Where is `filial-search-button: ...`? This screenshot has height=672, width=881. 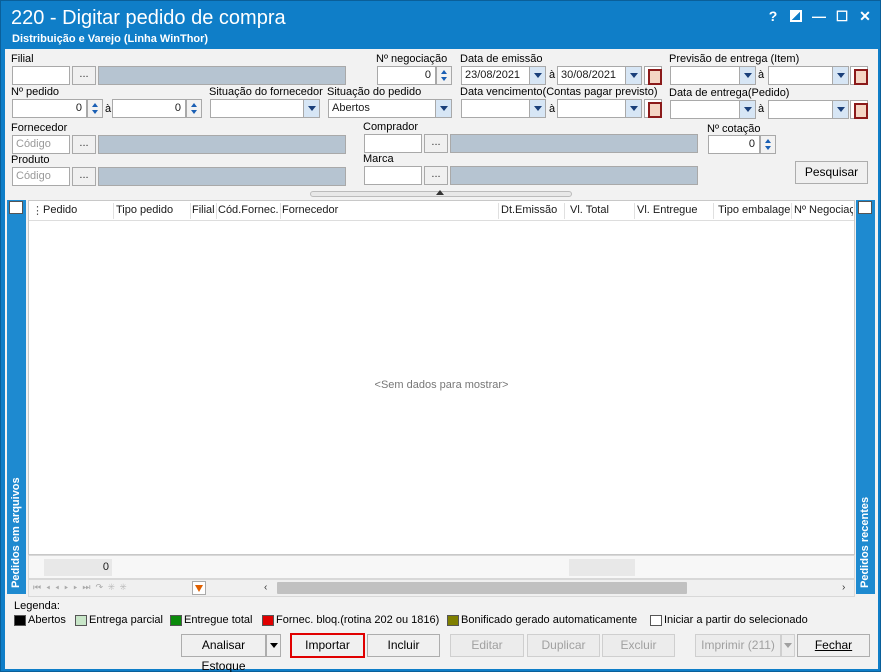 filial-search-button: ... is located at coordinates (84, 75).